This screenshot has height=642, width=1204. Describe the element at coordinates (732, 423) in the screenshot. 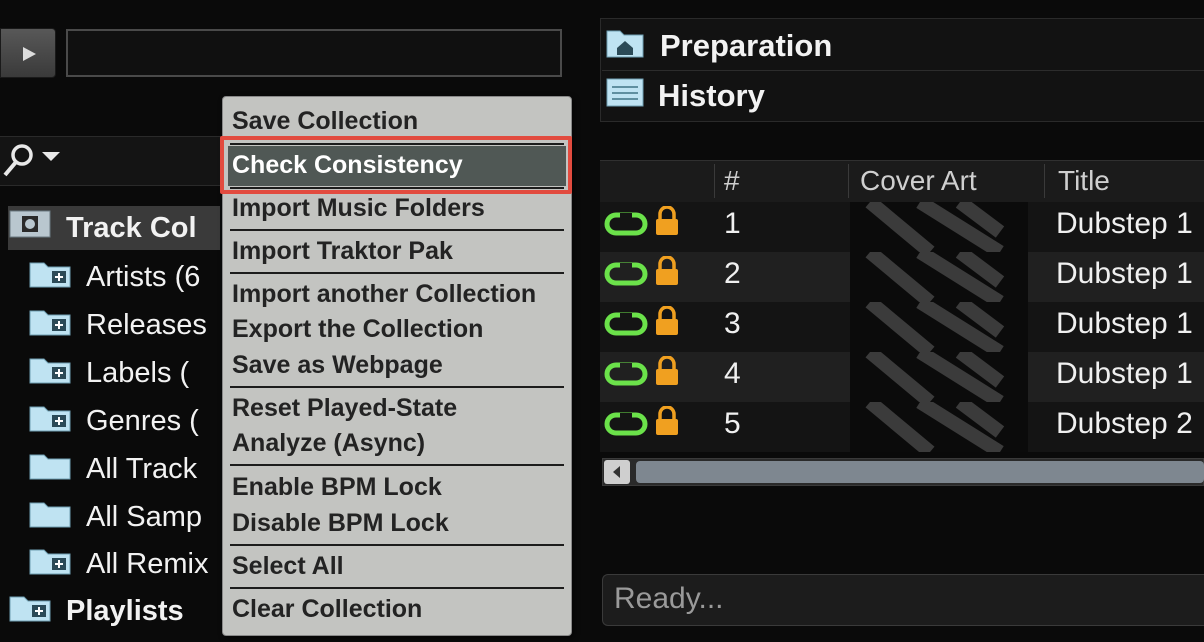

I see `track-number: 5` at that location.